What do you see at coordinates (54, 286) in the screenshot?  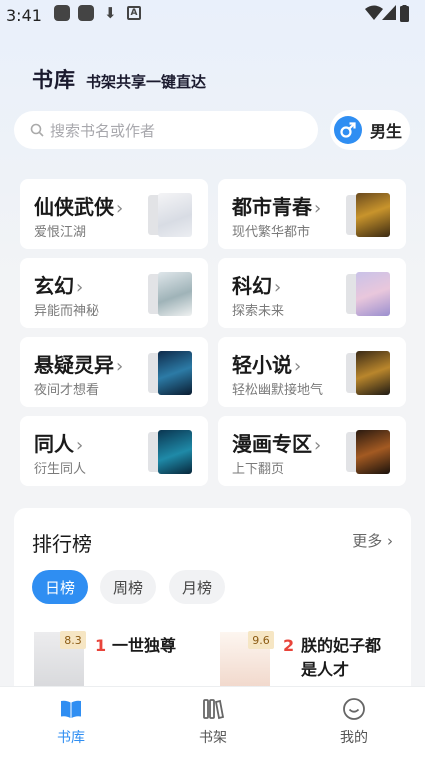 I see `category-title: 玄幻` at bounding box center [54, 286].